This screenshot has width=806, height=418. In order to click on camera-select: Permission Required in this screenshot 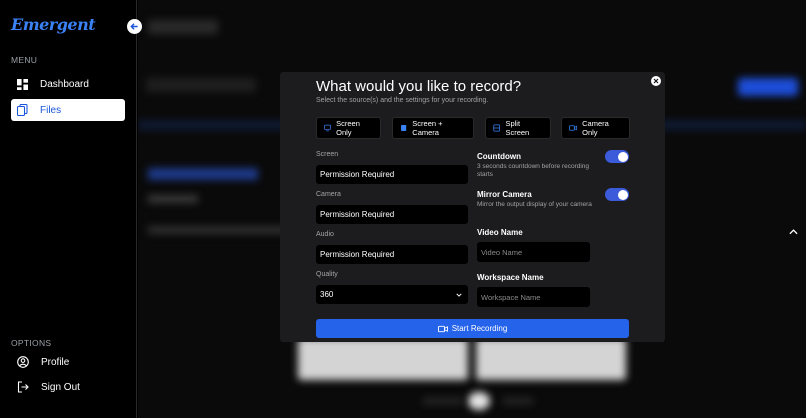, I will do `click(392, 214)`.